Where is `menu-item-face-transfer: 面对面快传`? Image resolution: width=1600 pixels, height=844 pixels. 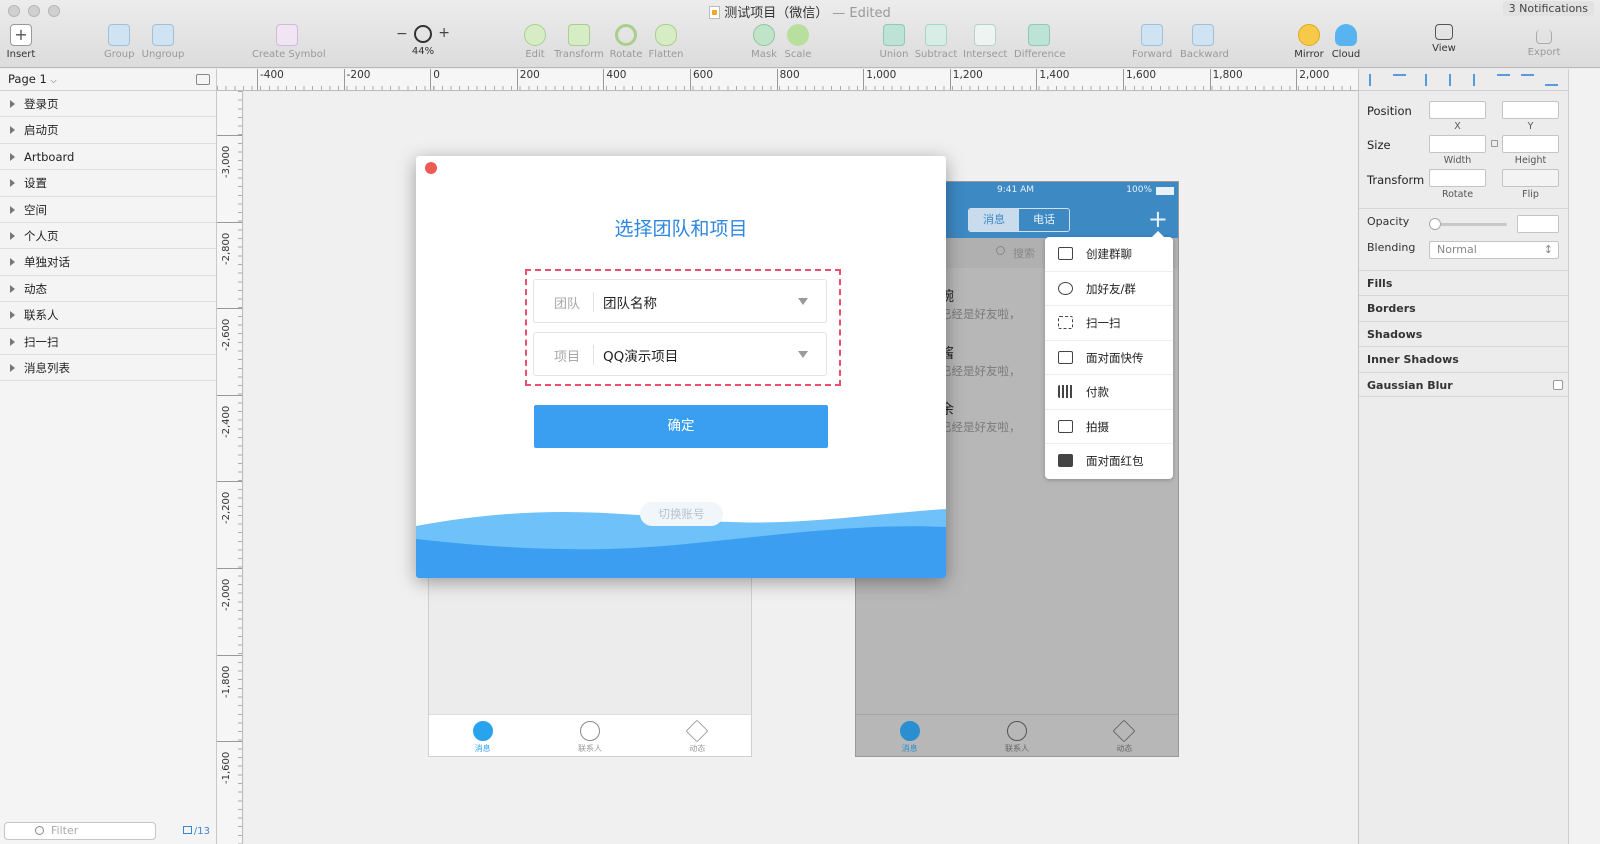
menu-item-face-transfer: 面对面快传 is located at coordinates (1109, 358).